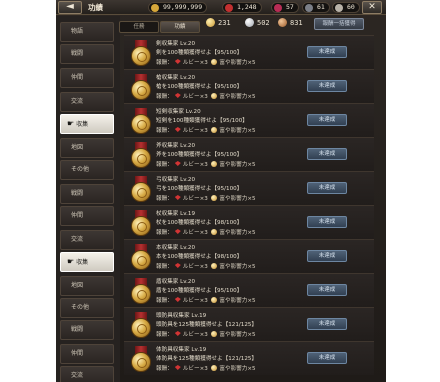 This screenshot has width=440, height=382. I want to click on skull-currency: 60, so click(346, 7).